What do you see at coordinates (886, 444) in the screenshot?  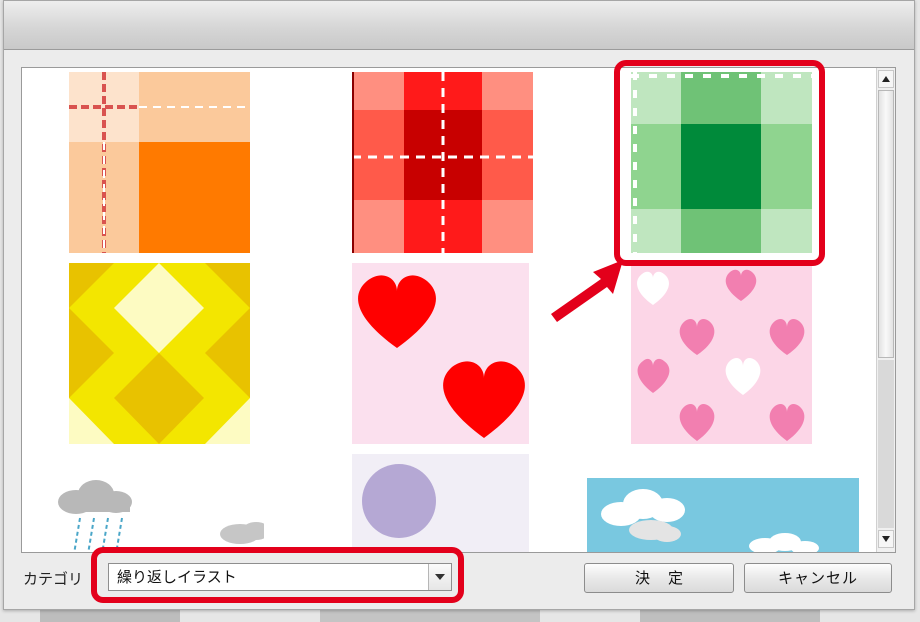 I see `scroll-track` at bounding box center [886, 444].